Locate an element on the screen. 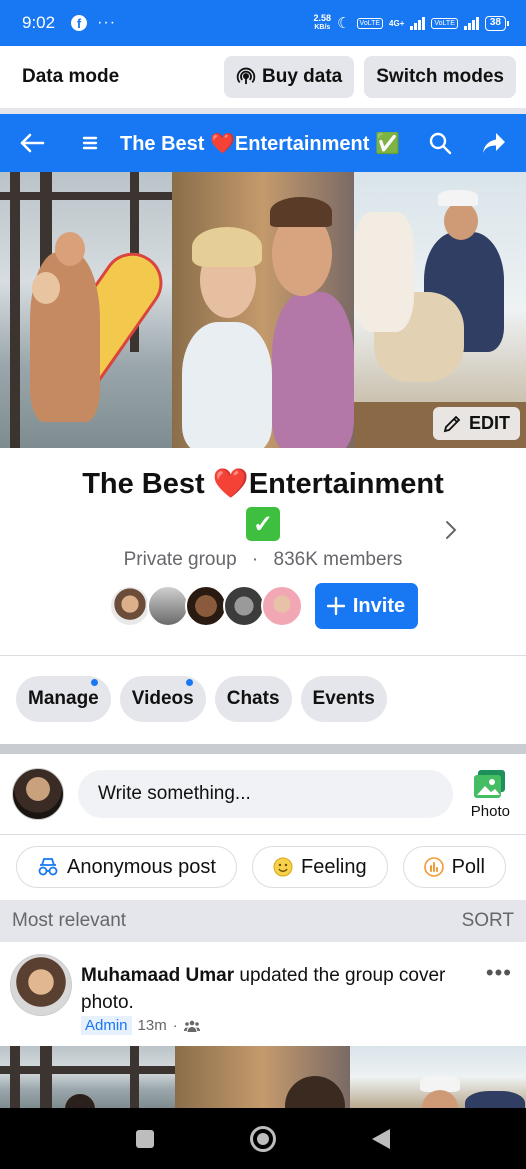  network-type: 4G+ is located at coordinates (397, 23).